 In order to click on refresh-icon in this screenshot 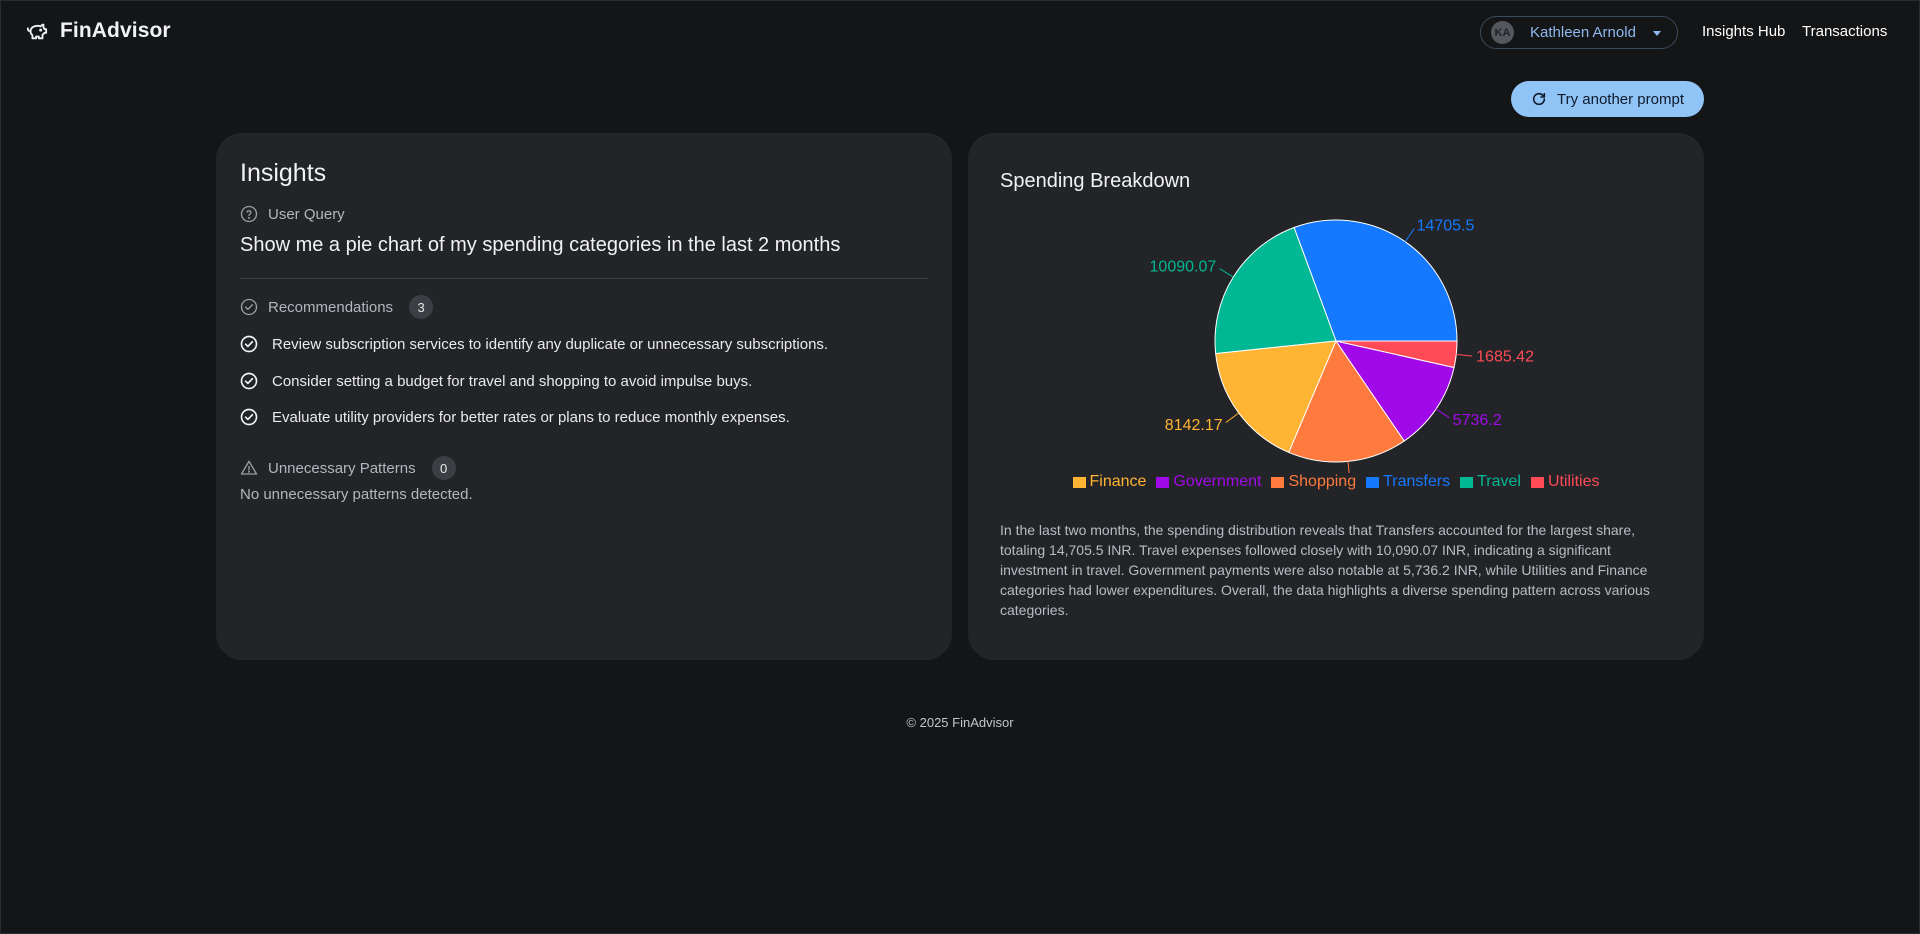, I will do `click(1539, 99)`.